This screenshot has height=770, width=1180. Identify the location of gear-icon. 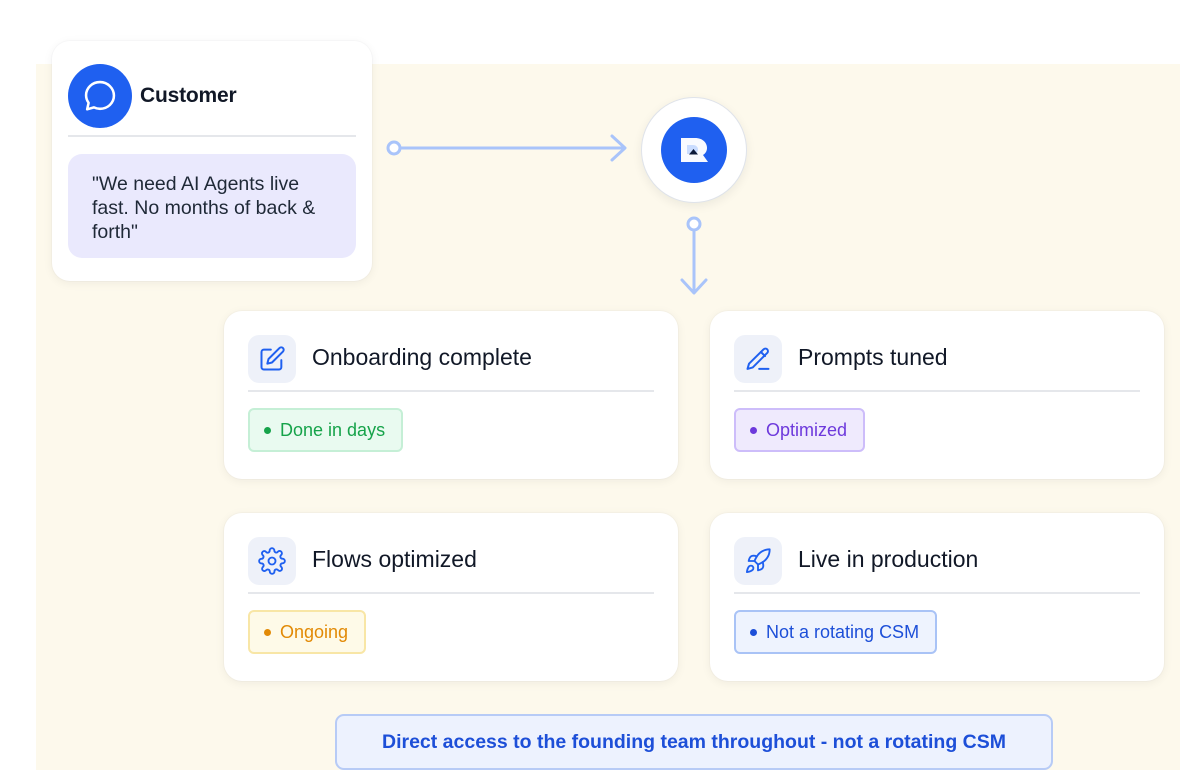
(272, 561).